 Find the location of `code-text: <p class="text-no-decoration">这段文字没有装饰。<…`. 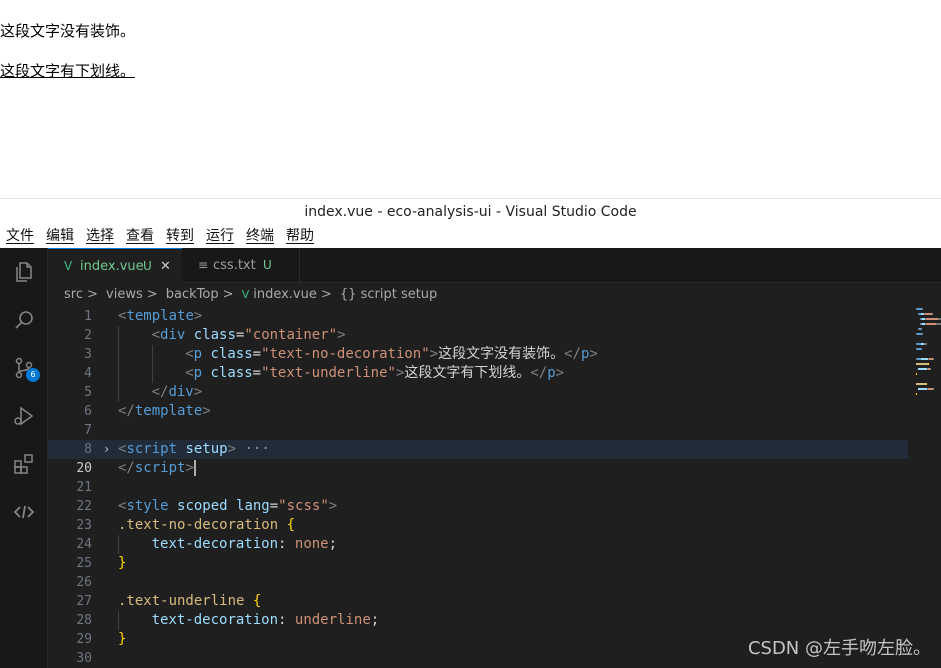

code-text: <p class="text-no-decoration">这段文字没有装饰。<… is located at coordinates (391, 354).